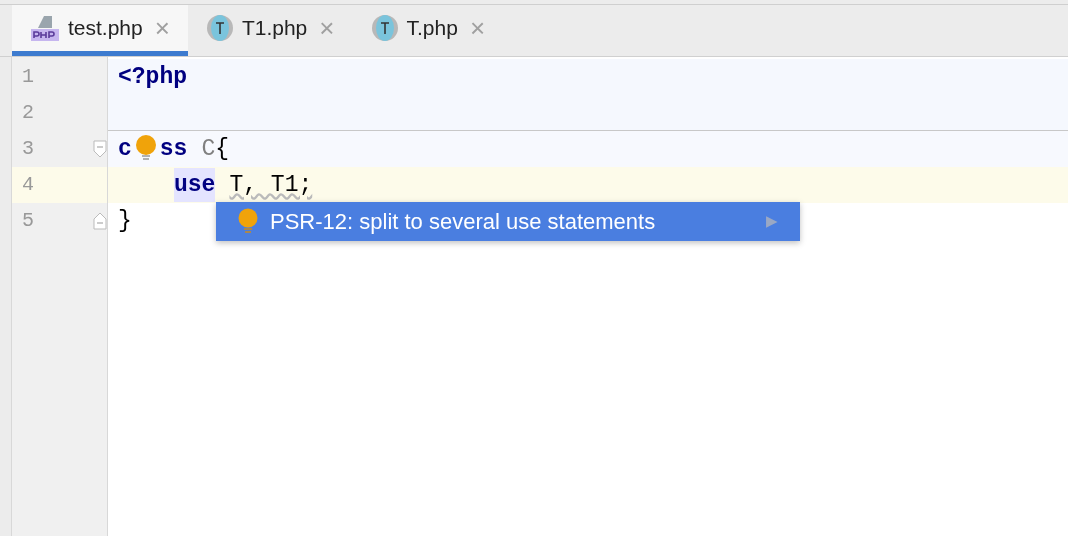 The image size is (1068, 536). Describe the element at coordinates (28, 113) in the screenshot. I see `line-number: 2` at that location.